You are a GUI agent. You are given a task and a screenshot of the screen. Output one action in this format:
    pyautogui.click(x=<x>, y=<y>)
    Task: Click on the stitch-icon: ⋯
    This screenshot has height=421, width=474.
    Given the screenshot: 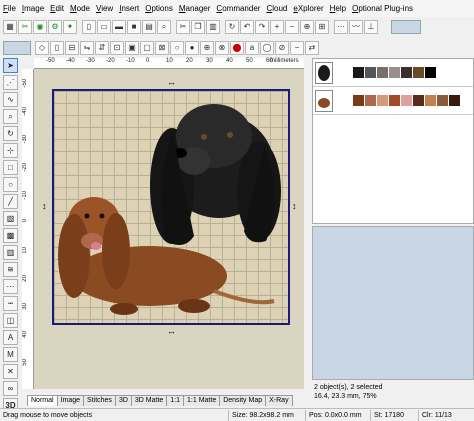 What is the action you would take?
    pyautogui.click(x=341, y=26)
    